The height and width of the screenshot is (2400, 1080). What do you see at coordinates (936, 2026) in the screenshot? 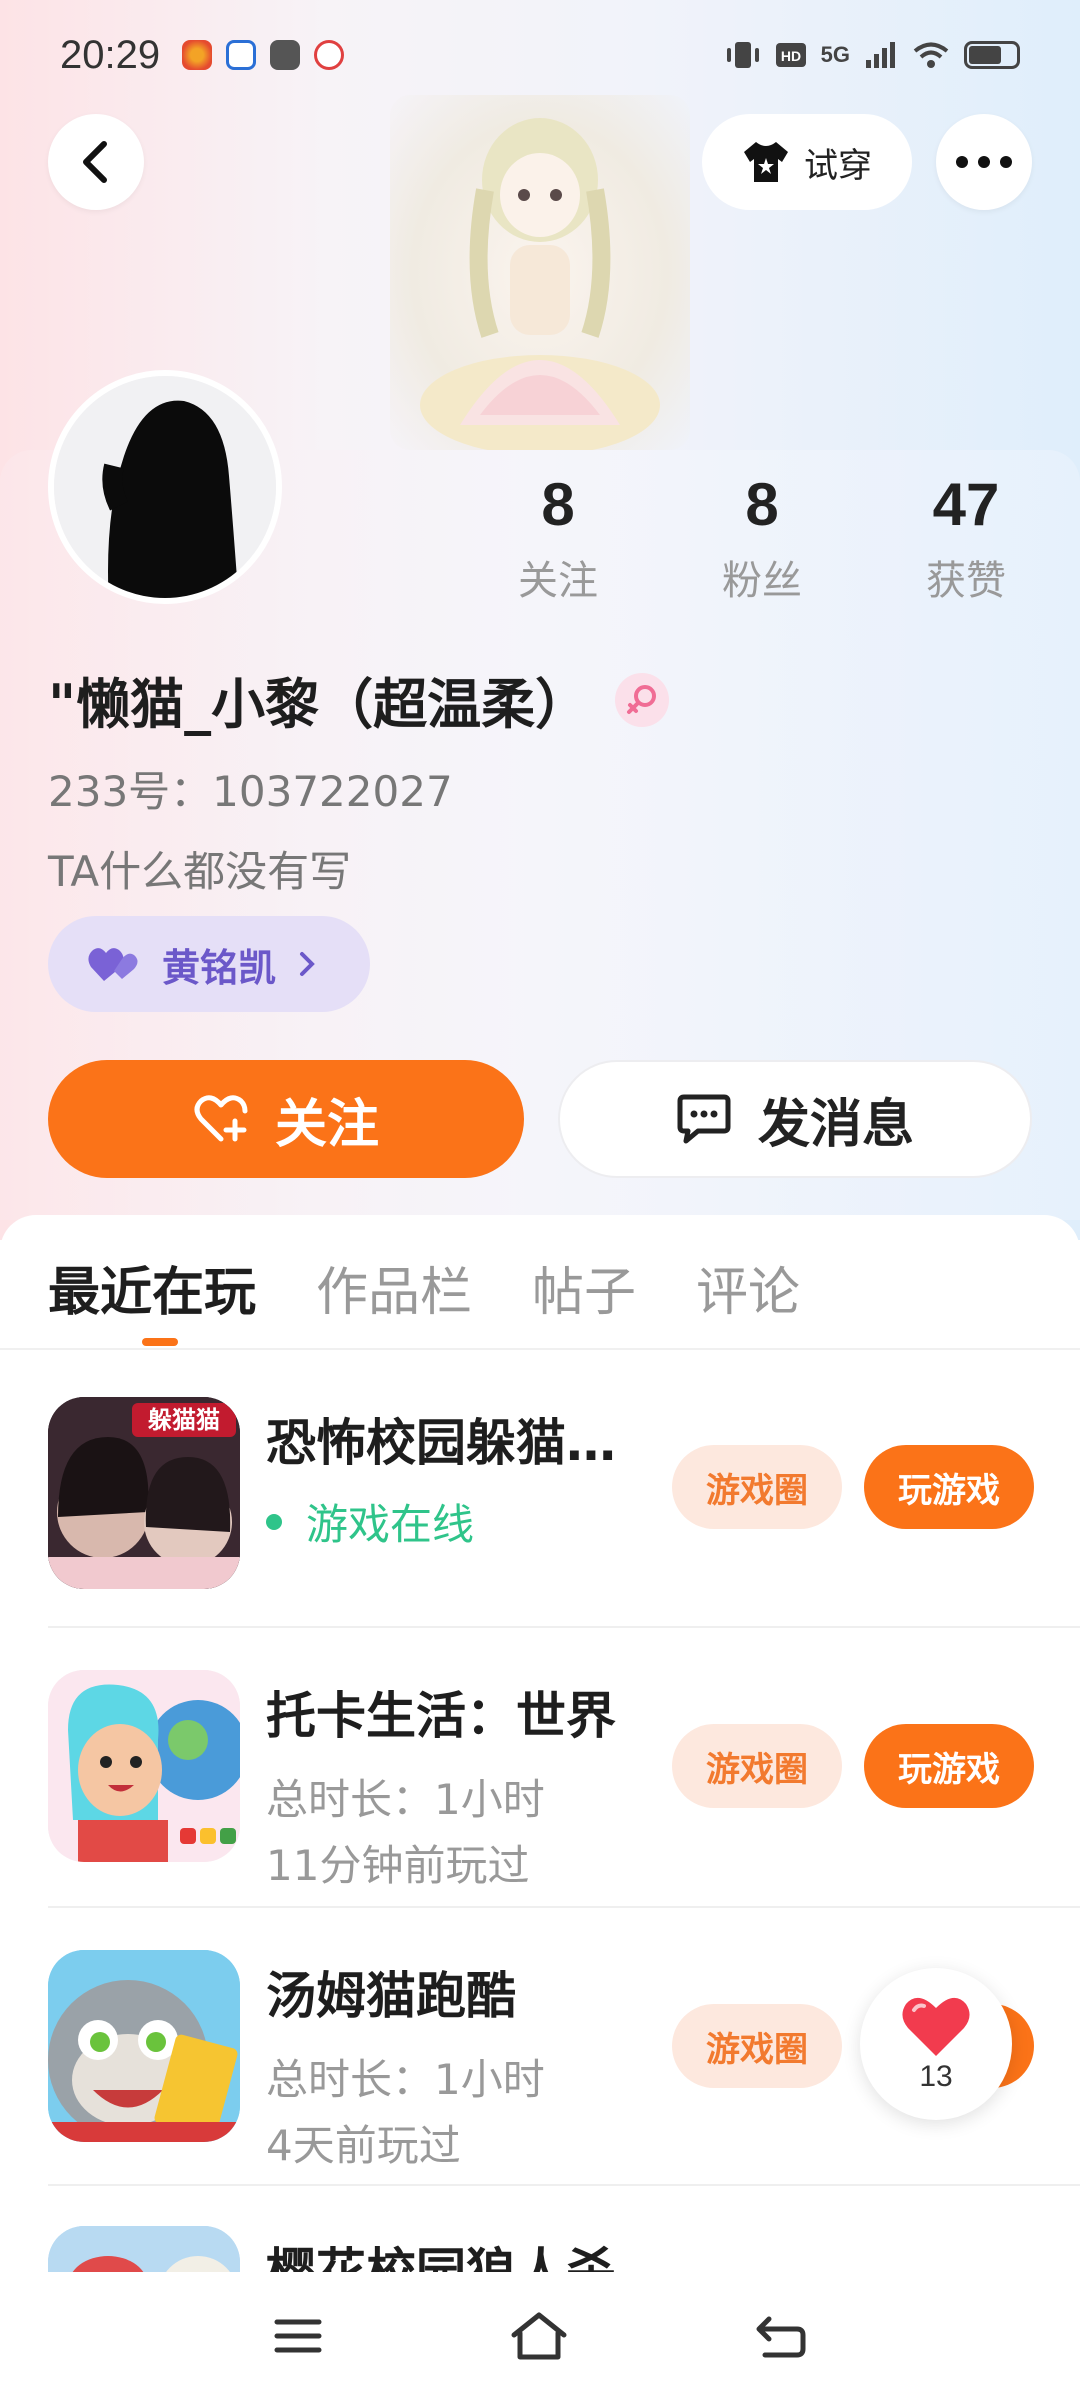
I see `heart-icon` at bounding box center [936, 2026].